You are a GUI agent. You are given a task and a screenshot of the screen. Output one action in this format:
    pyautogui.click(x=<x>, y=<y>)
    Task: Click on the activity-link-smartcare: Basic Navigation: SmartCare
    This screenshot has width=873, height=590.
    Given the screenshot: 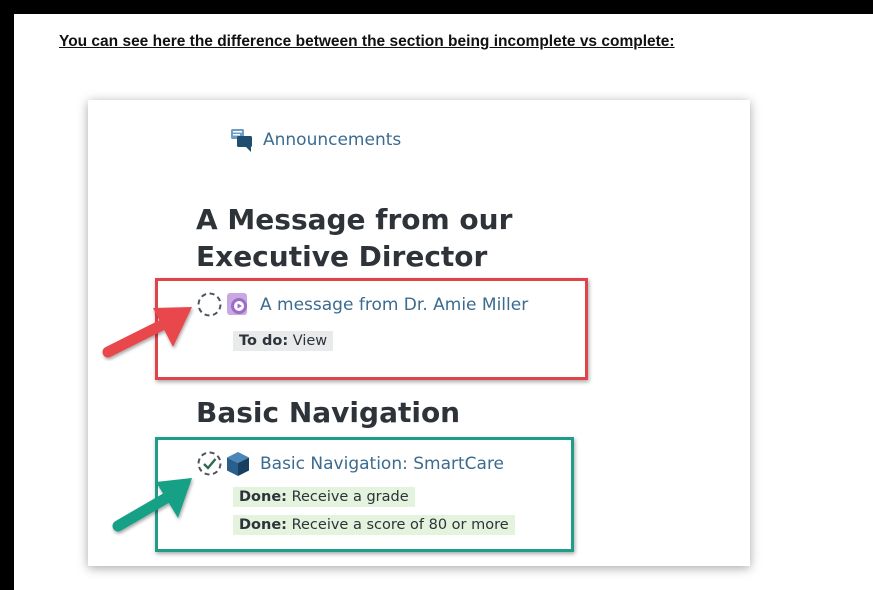 What is the action you would take?
    pyautogui.click(x=382, y=464)
    